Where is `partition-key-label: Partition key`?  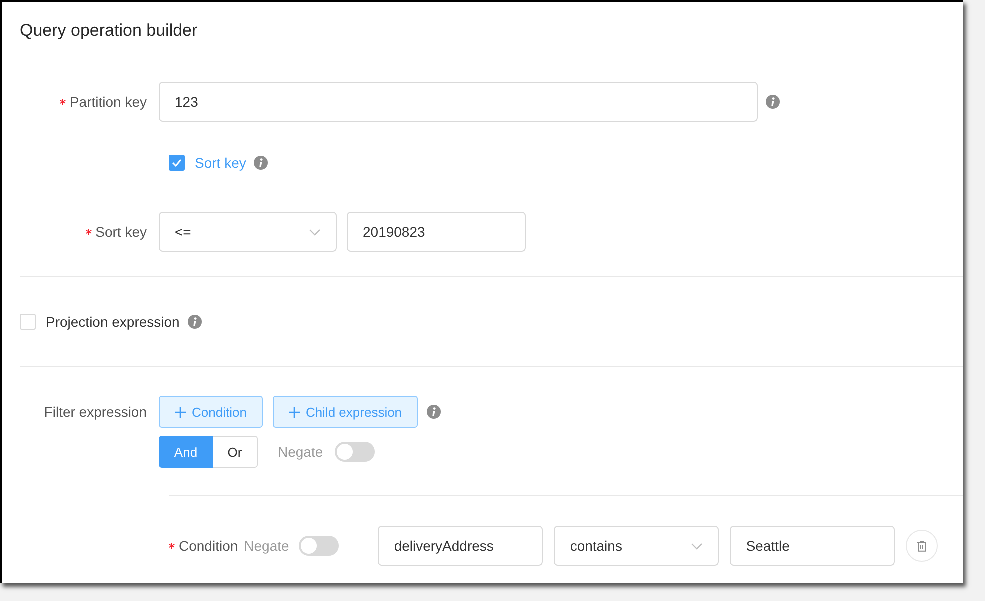
partition-key-label: Partition key is located at coordinates (108, 102).